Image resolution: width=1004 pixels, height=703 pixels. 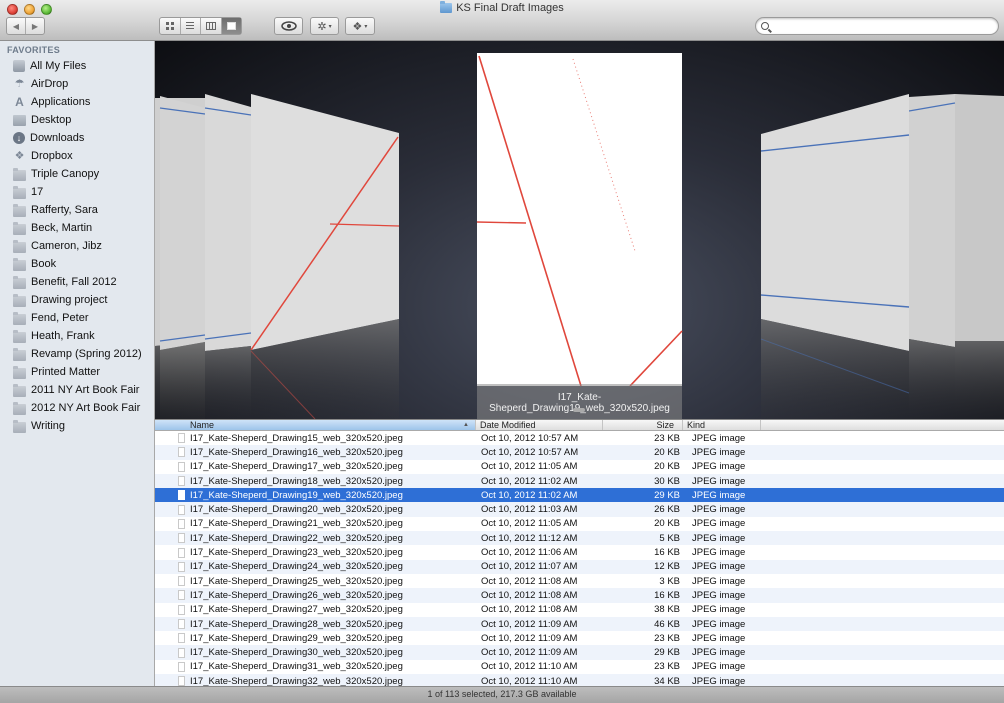 I want to click on sidebar-item-heath-frank: Heath, Frank, so click(x=77, y=336).